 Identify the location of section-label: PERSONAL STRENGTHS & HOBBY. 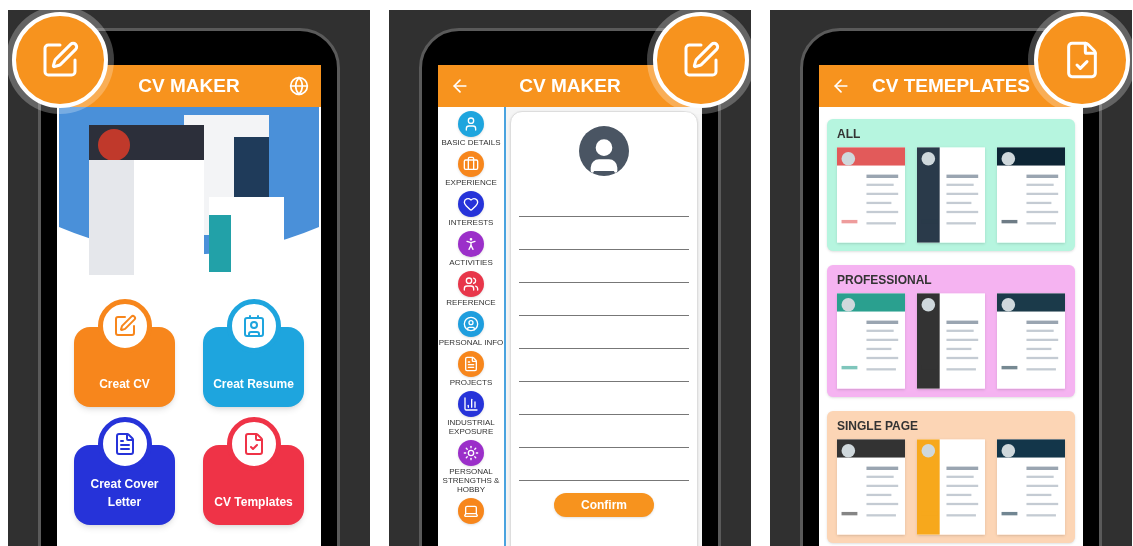
(471, 480).